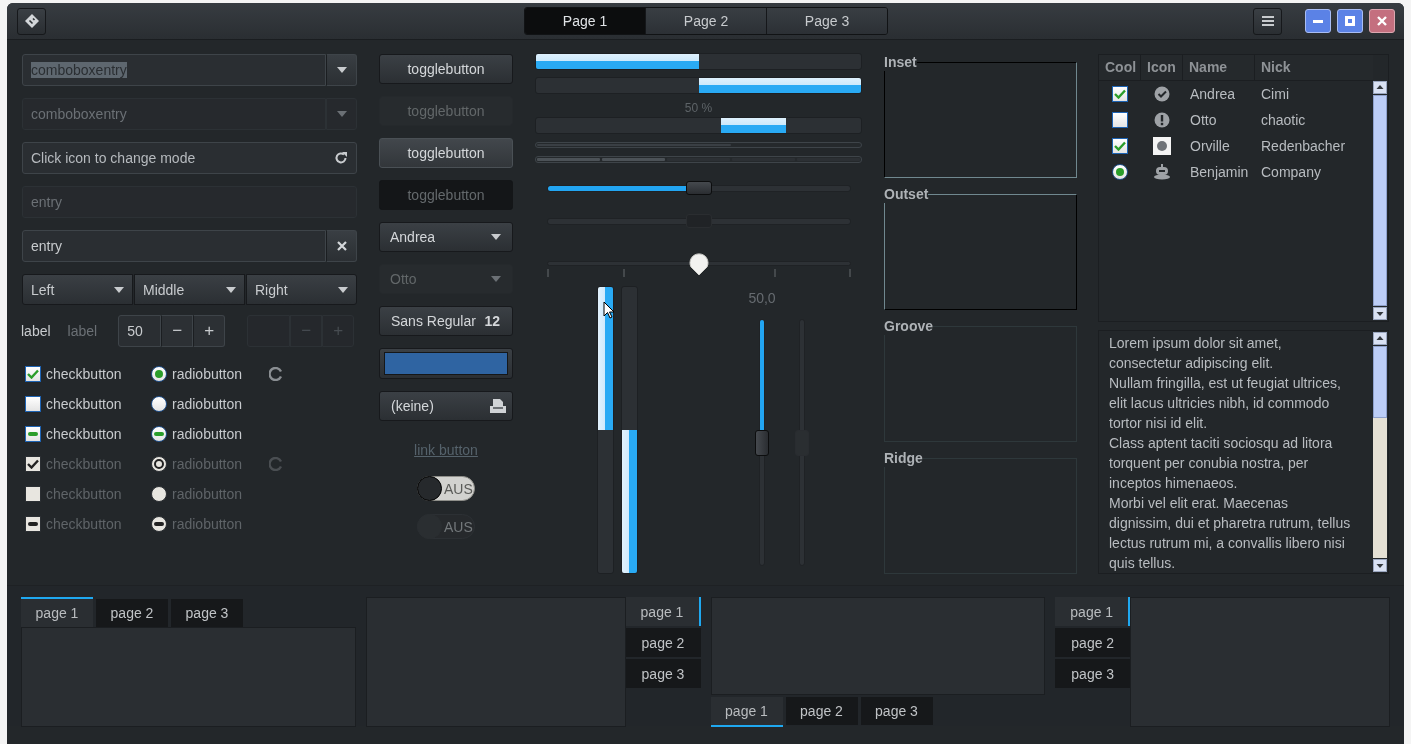  I want to click on table-cell-text: Otto, so click(1203, 120).